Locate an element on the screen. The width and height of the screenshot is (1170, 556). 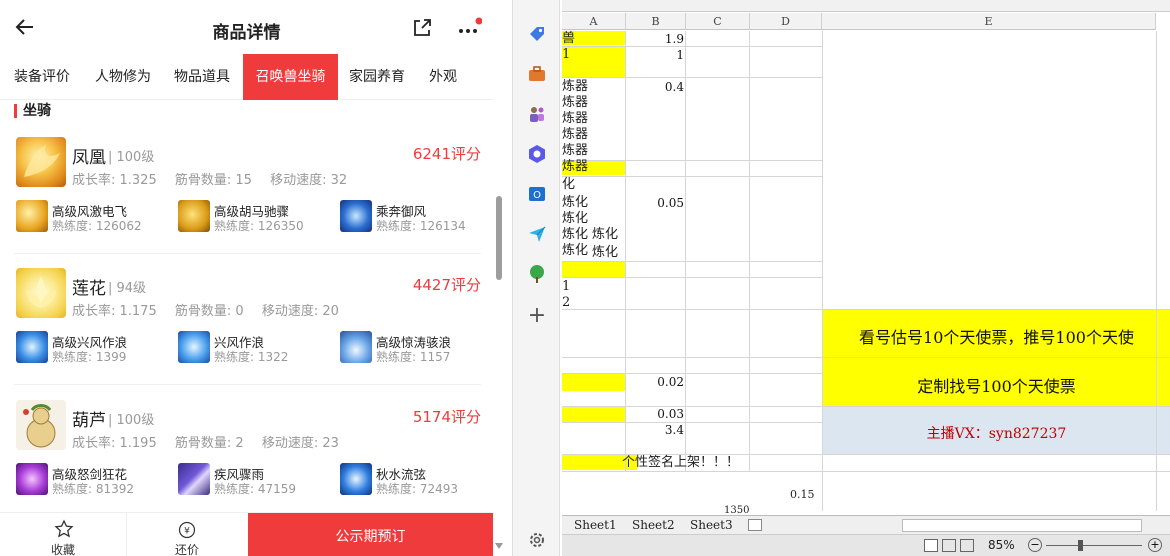
column-header-d: D is located at coordinates (786, 21).